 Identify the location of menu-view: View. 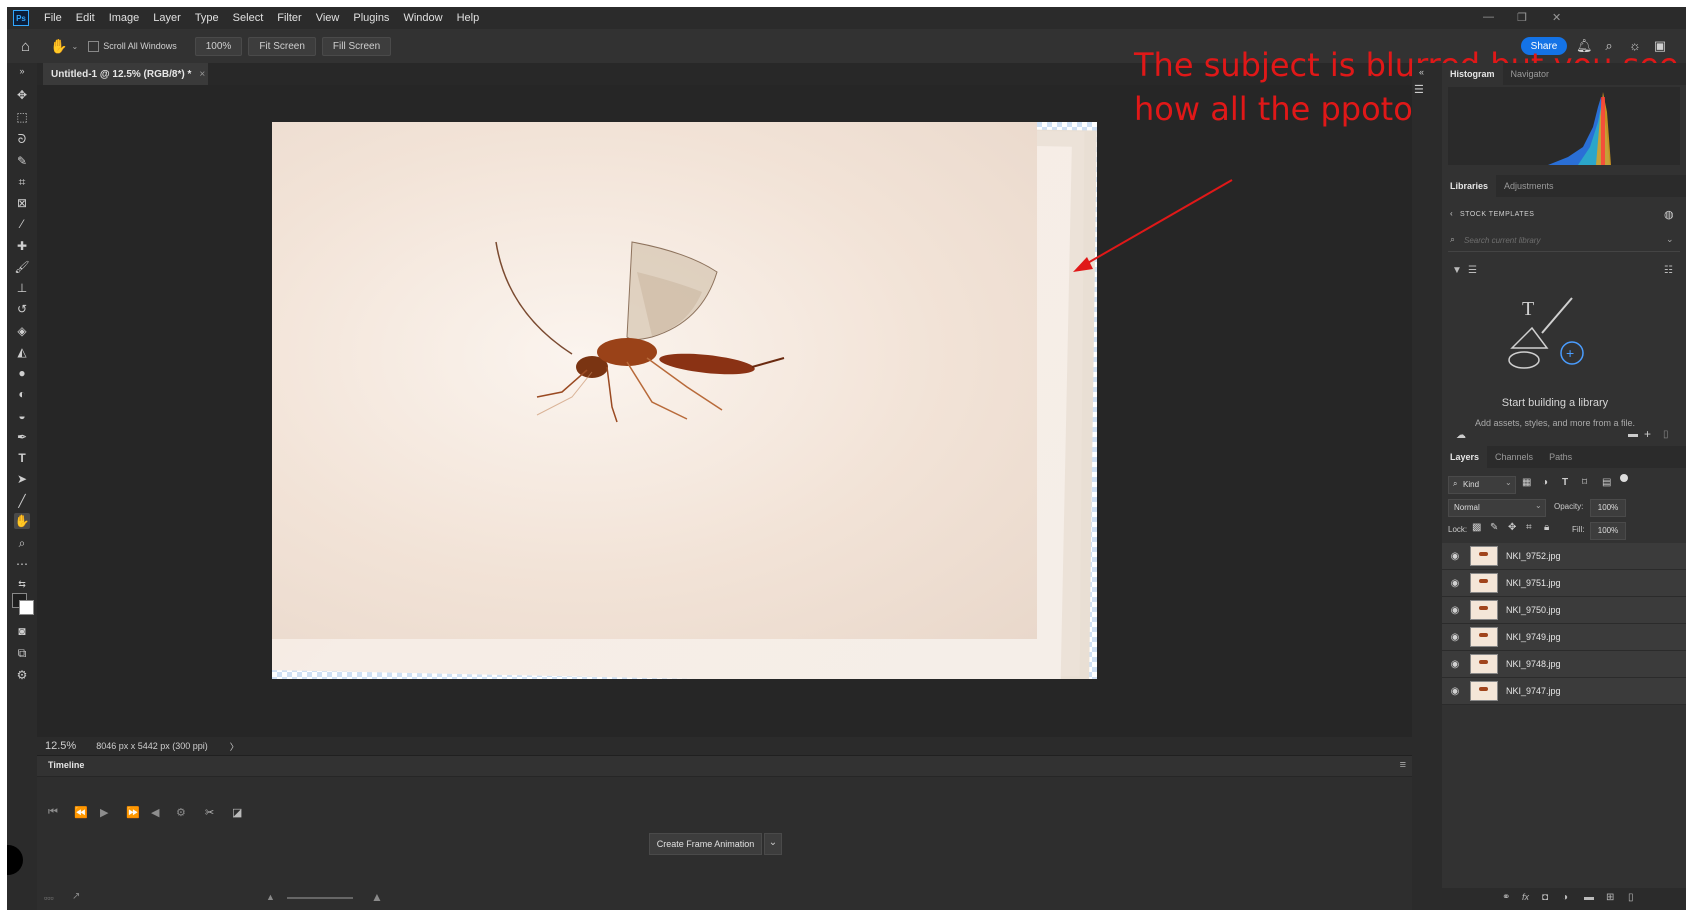
(328, 18).